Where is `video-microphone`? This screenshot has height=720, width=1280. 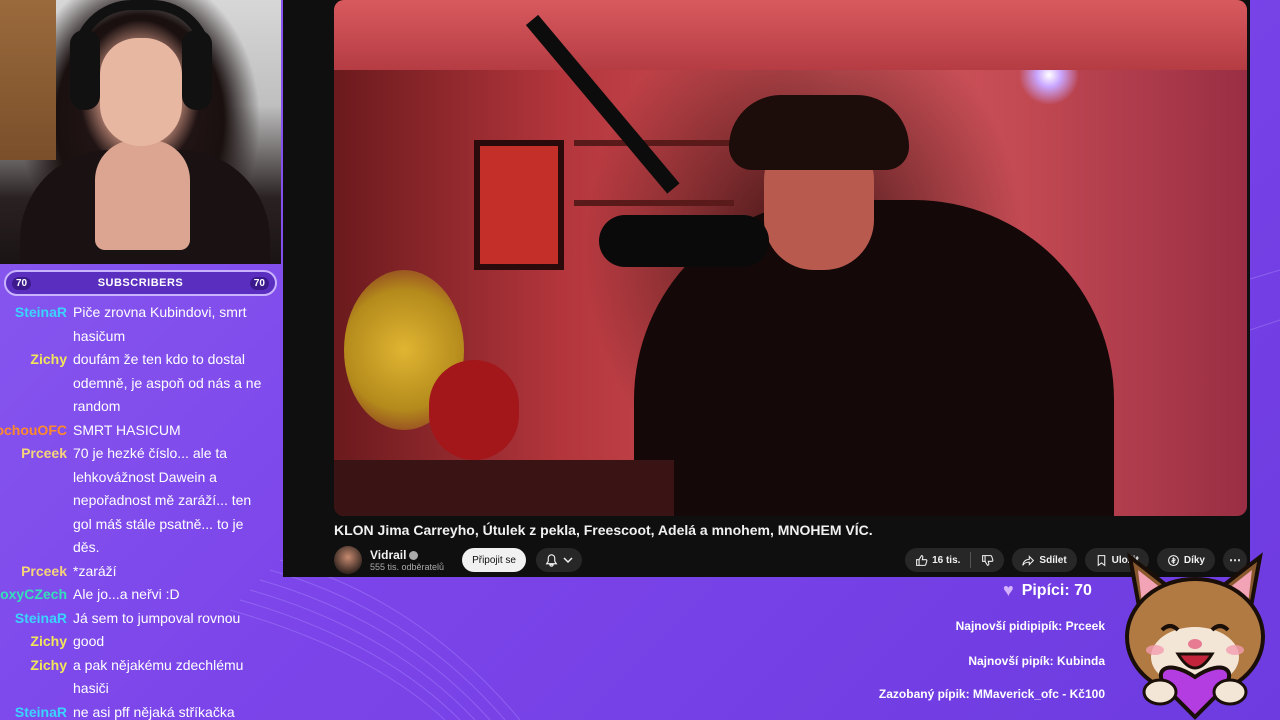 video-microphone is located at coordinates (684, 241).